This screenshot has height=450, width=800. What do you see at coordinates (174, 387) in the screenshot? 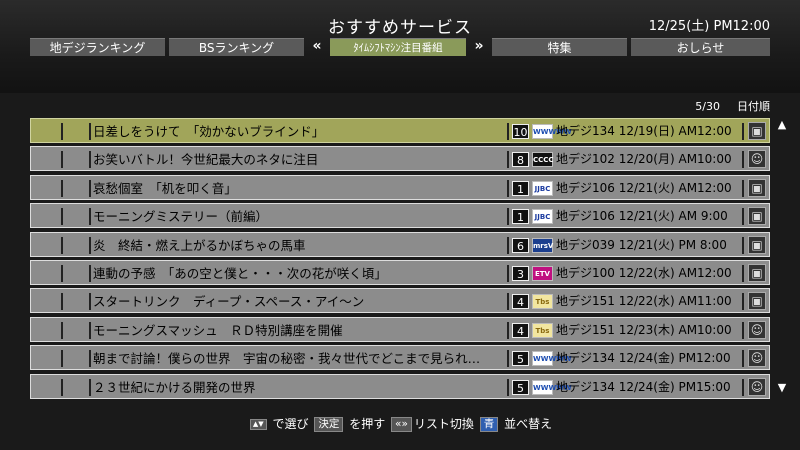
I see `program-title: ２３世紀にかける開発の世界` at bounding box center [174, 387].